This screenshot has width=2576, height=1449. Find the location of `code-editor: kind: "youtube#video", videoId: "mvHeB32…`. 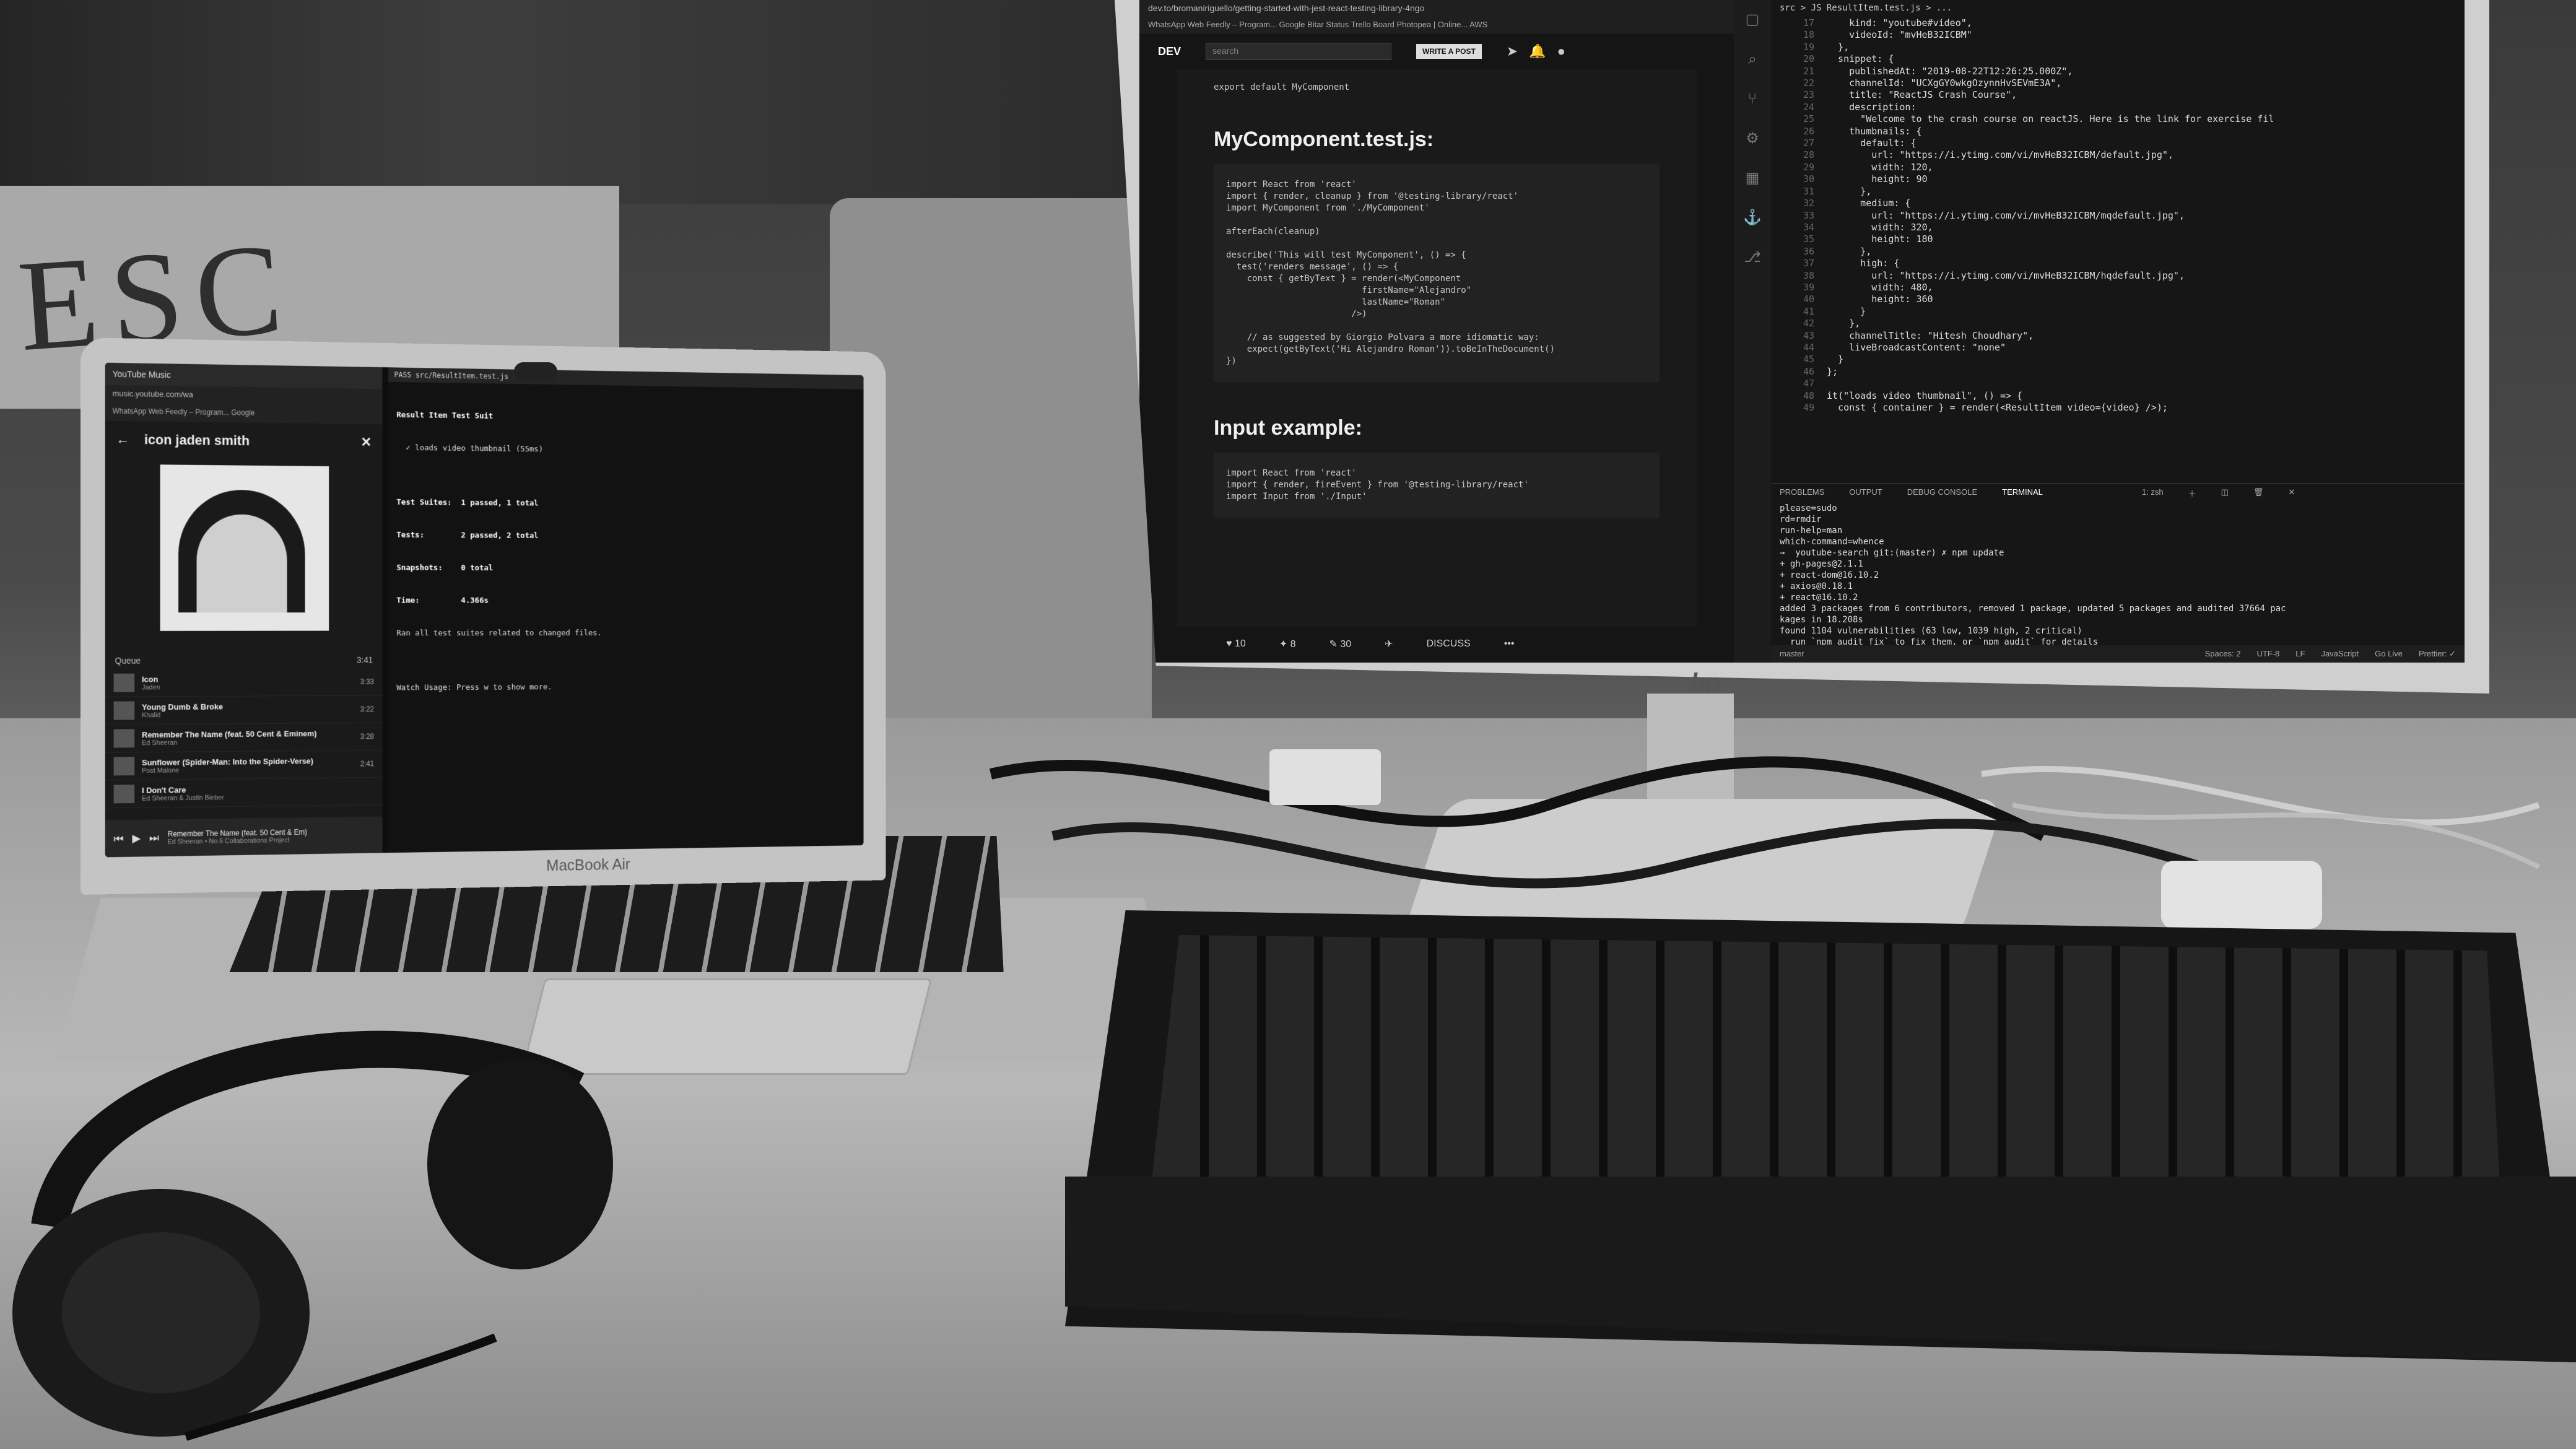

code-editor: kind: "youtube#video", videoId: "mvHeB32… is located at coordinates (2139, 249).